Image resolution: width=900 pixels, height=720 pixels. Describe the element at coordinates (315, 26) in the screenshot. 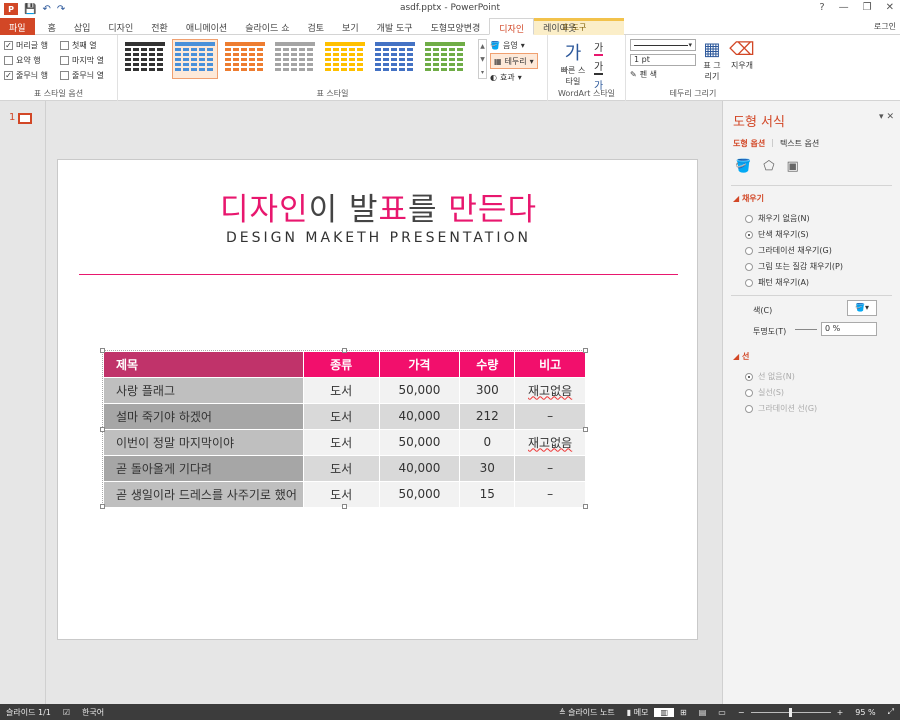

I see `tab-7: 검토` at that location.